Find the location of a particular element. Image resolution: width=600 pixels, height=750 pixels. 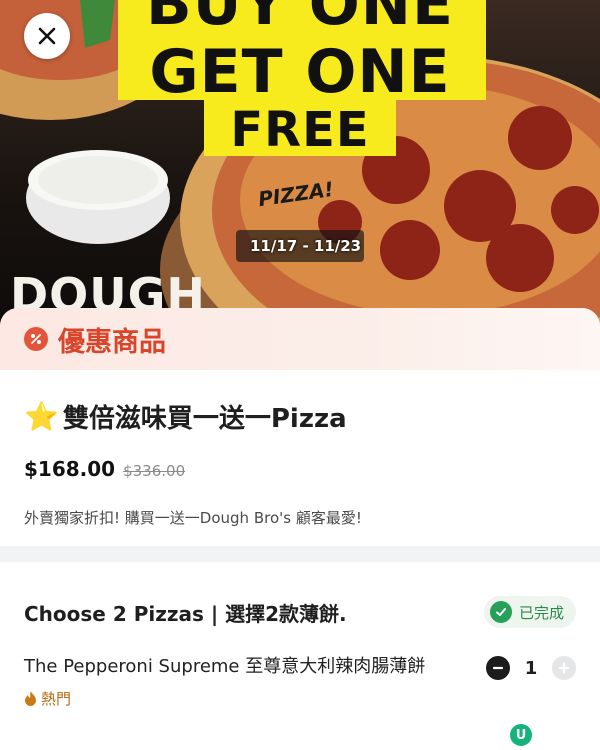

plus-icon is located at coordinates (564, 668).